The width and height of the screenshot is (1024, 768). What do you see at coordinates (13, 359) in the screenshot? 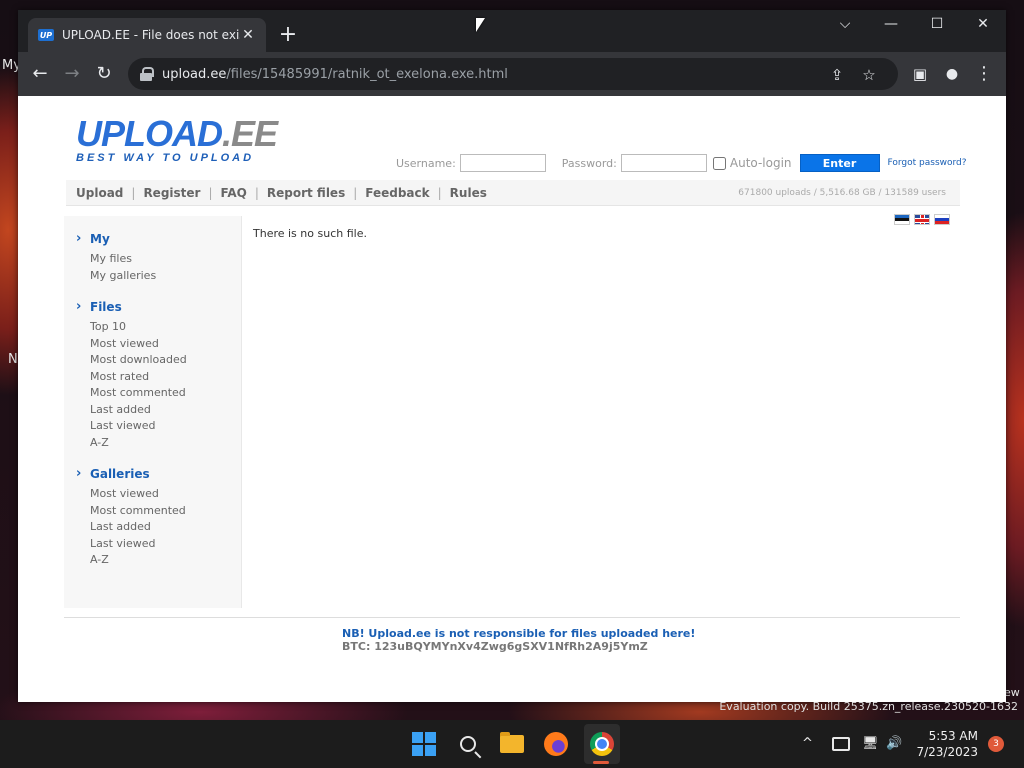
I see `desktop-icon-label: N` at bounding box center [13, 359].